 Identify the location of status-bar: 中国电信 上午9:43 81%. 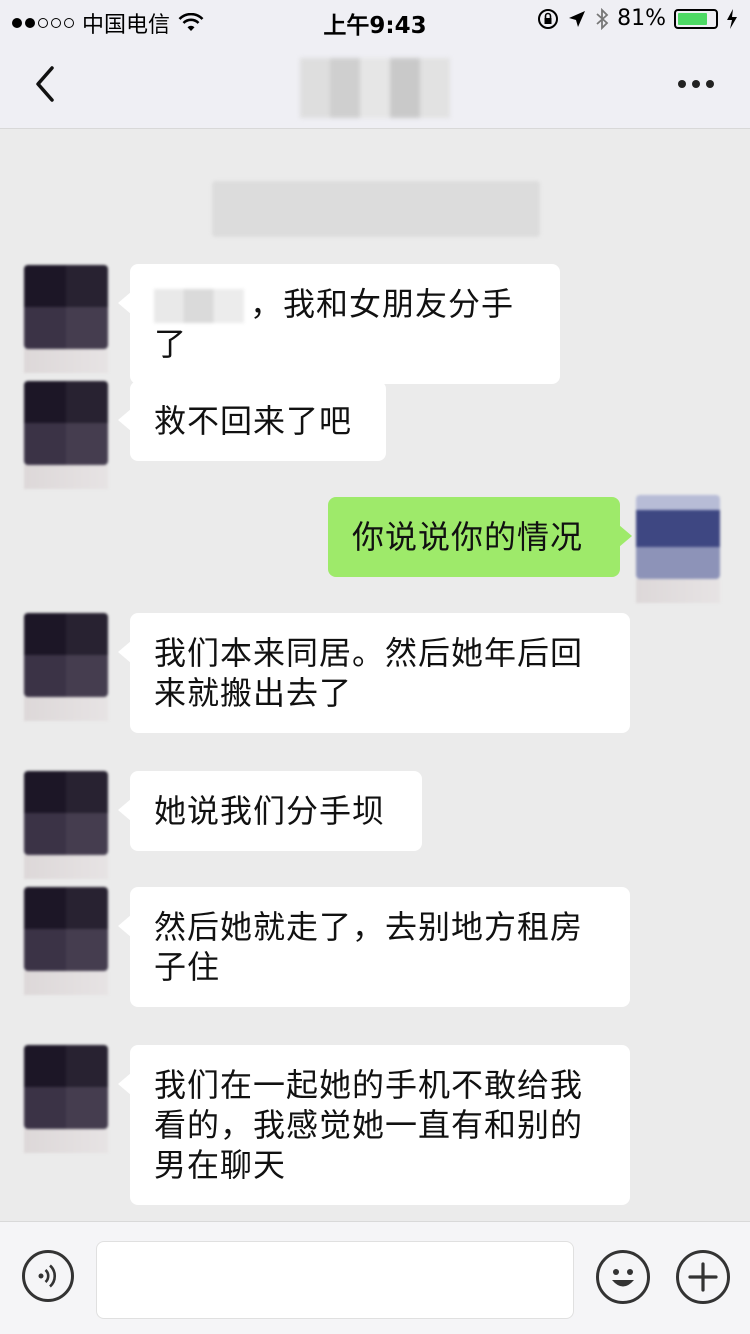
(375, 20).